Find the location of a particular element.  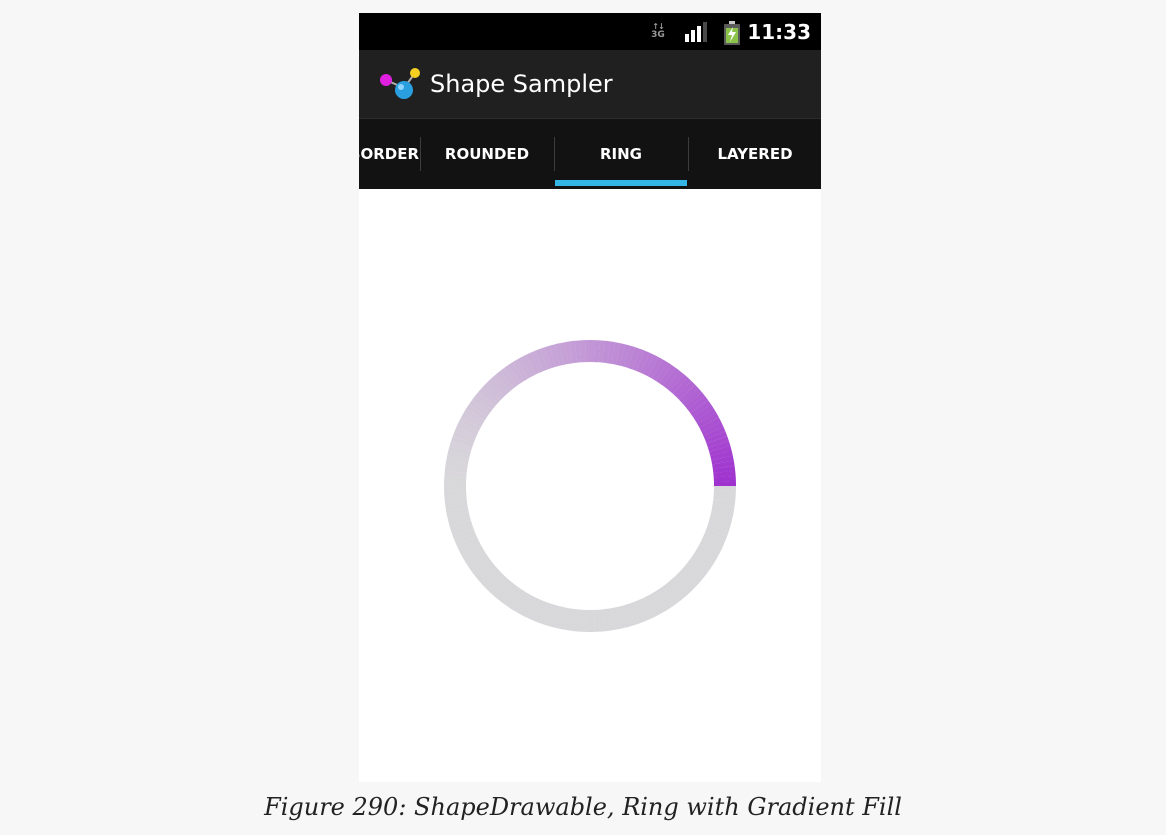

network-3g-icon: ↑↓ 3G is located at coordinates (658, 31).